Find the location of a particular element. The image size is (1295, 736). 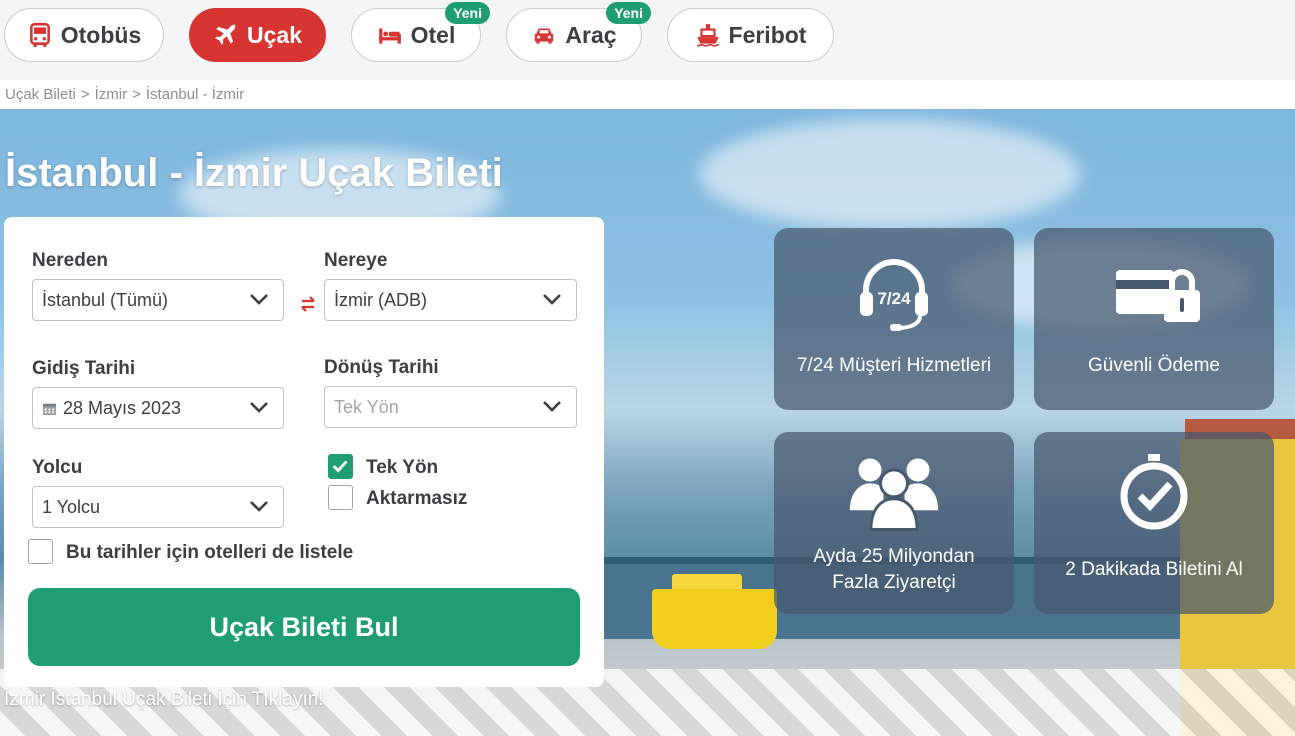

to-label: Nereye is located at coordinates (356, 260).